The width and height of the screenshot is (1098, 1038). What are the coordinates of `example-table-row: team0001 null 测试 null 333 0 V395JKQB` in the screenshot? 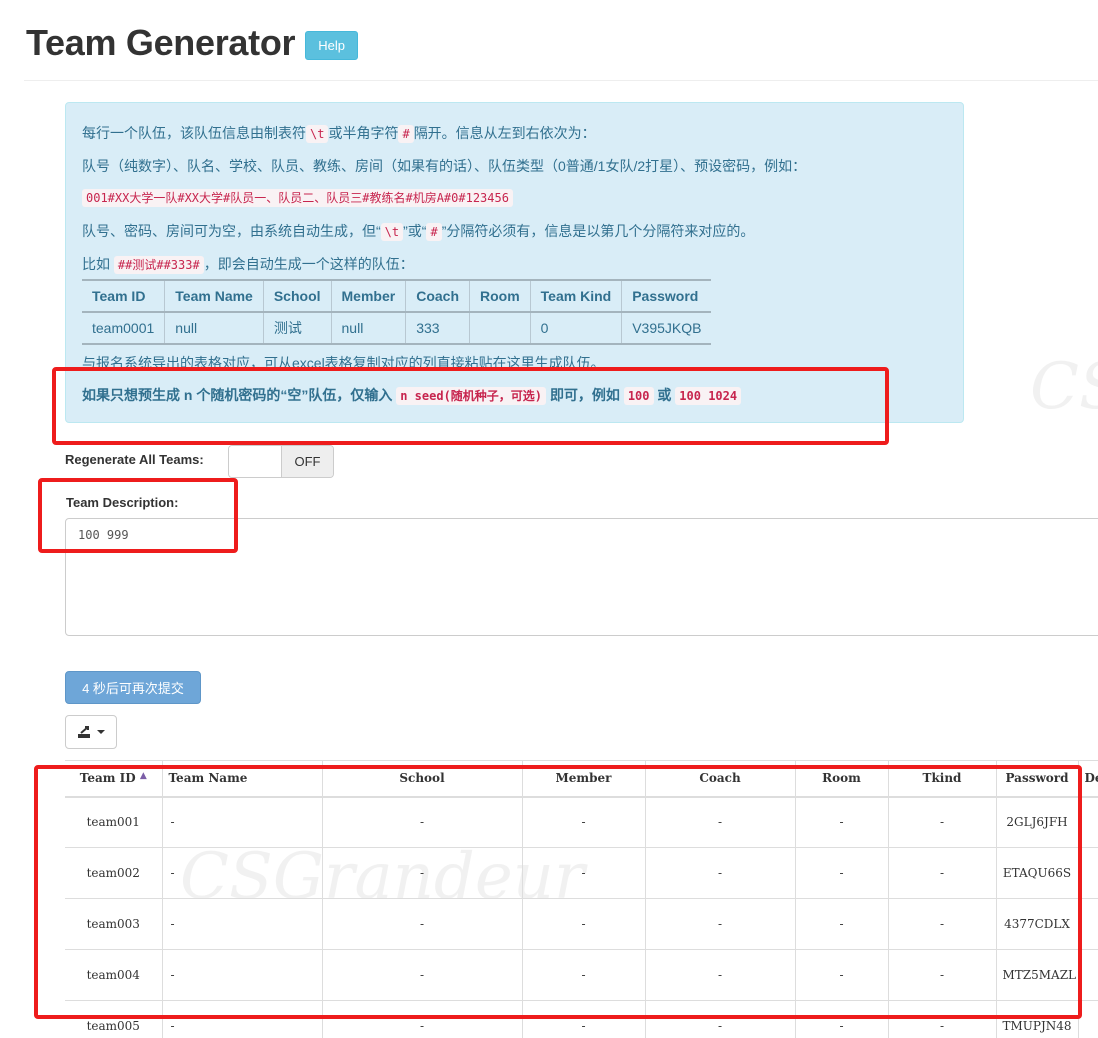 It's located at (397, 328).